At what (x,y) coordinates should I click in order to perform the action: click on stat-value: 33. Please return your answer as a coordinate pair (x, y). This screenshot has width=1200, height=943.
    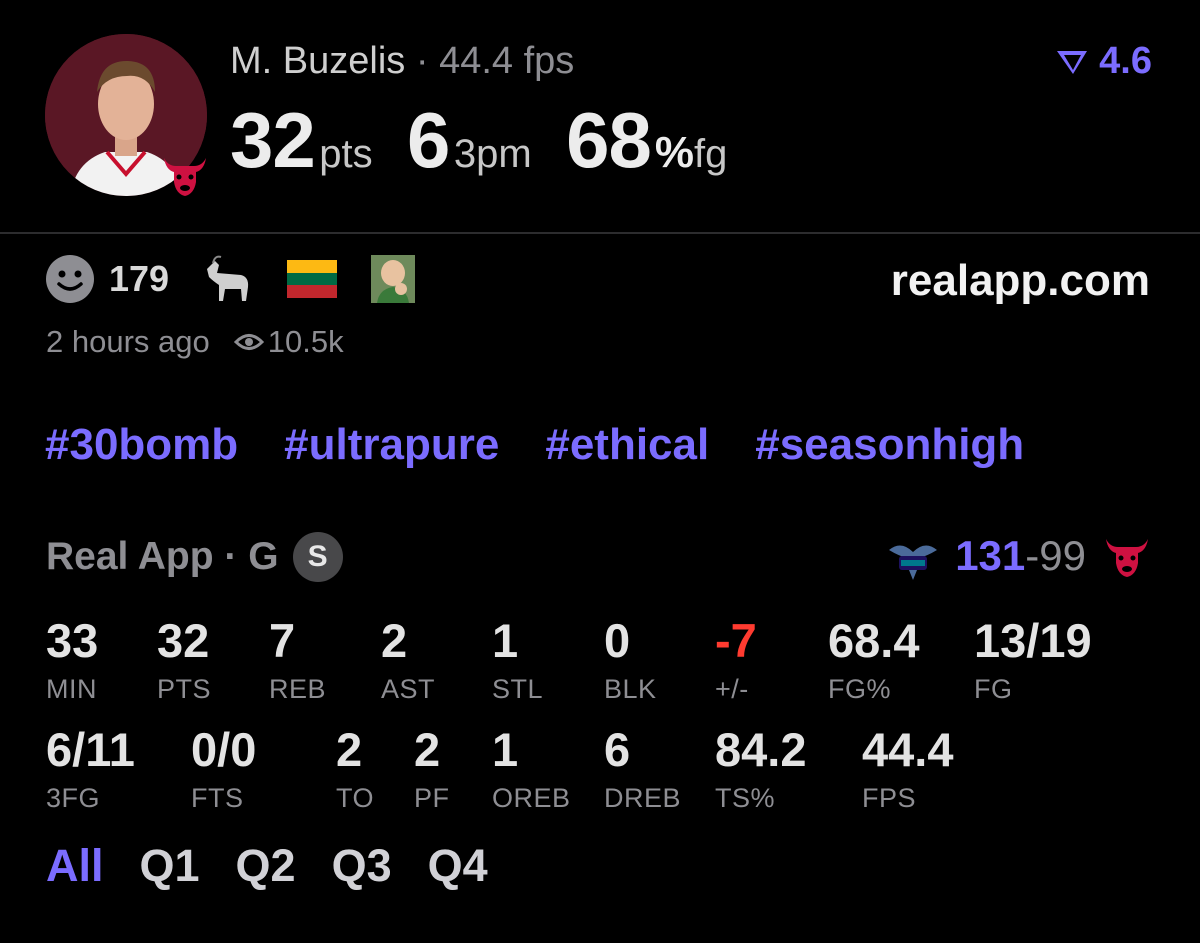
    Looking at the image, I should click on (72, 640).